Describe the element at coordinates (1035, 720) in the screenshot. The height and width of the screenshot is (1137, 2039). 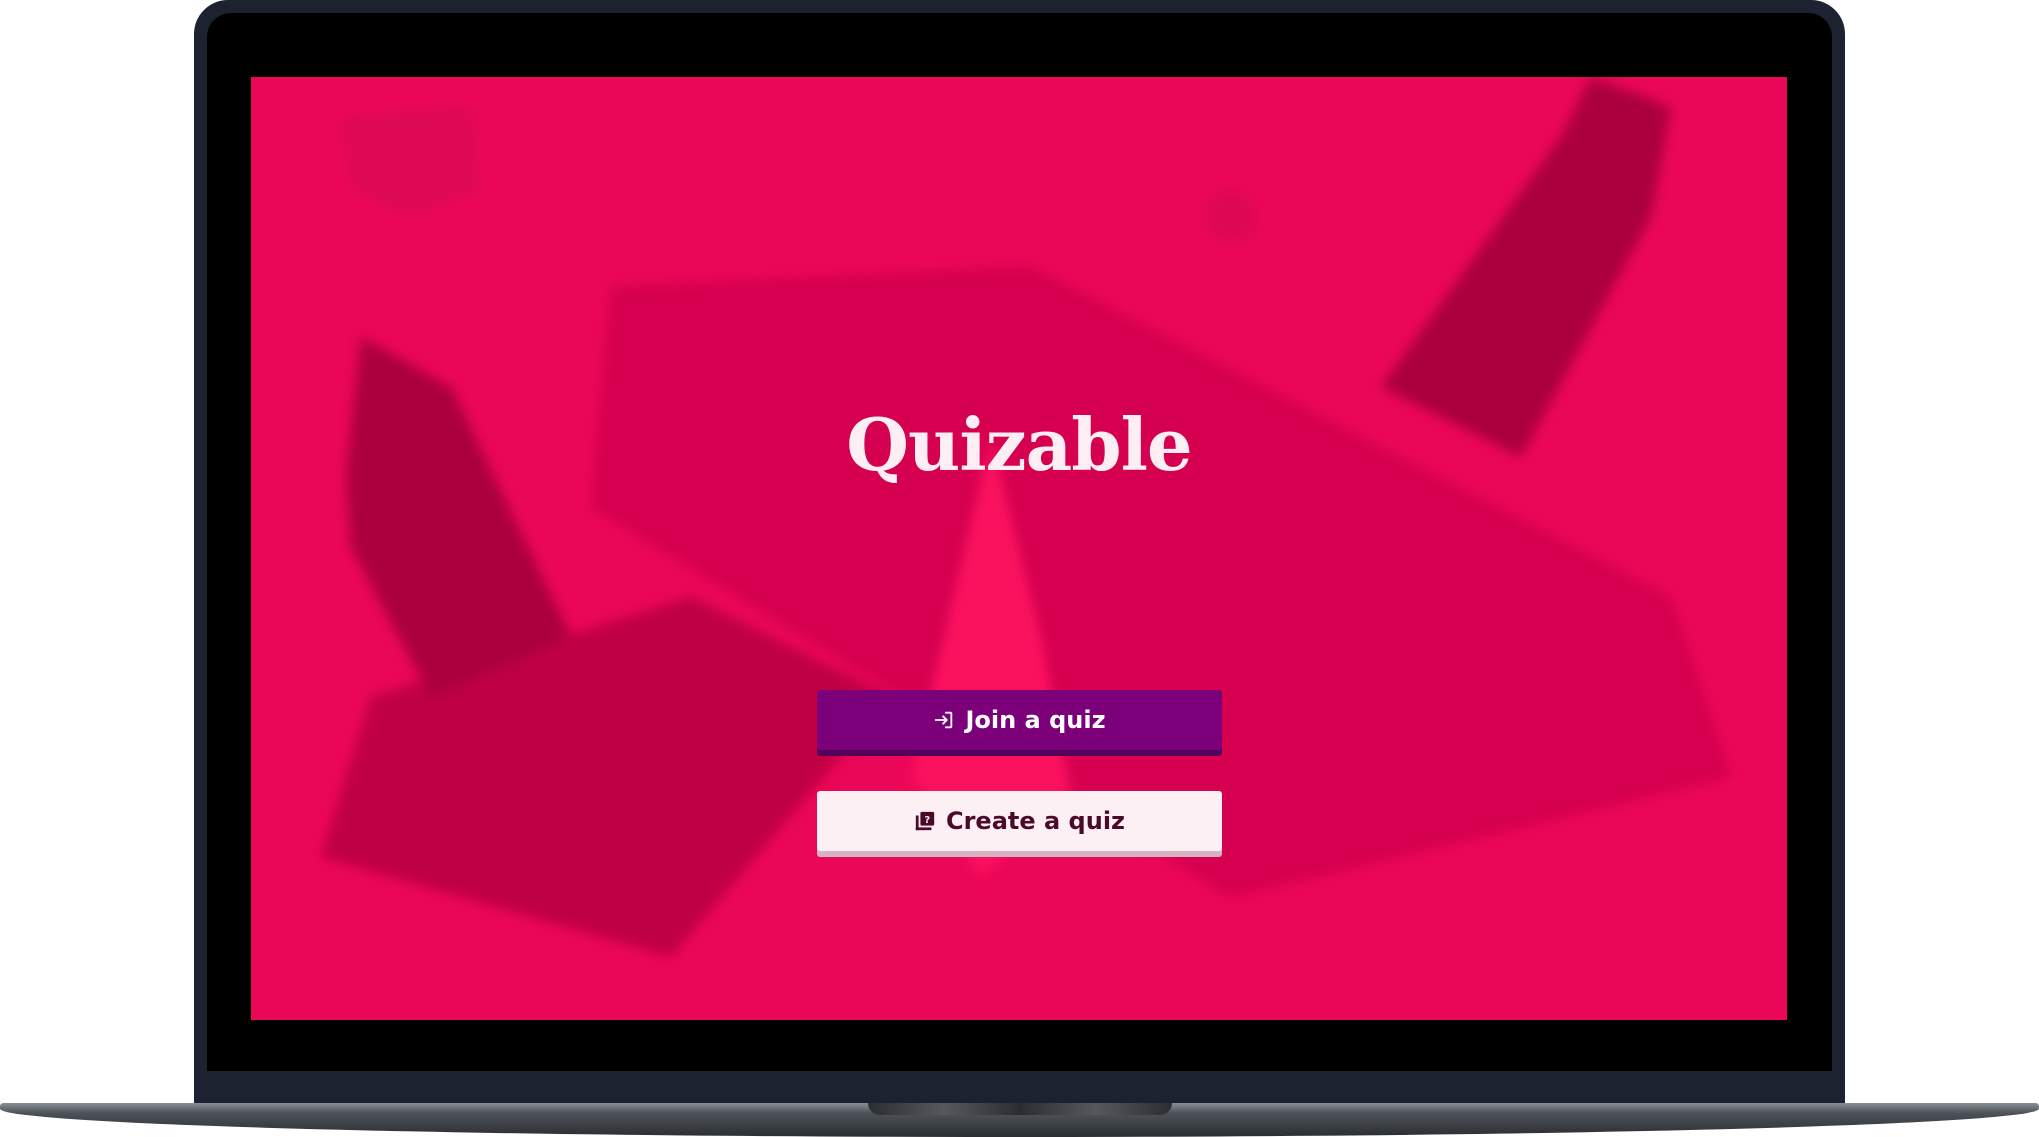
I see `join-quiz-label: Join a quiz` at that location.